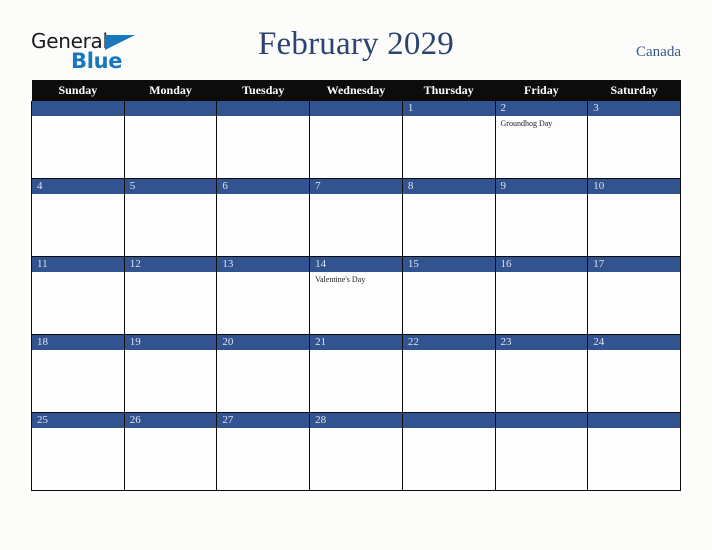 Image resolution: width=712 pixels, height=550 pixels. What do you see at coordinates (526, 123) in the screenshot?
I see `holiday-label: Groundhog Day` at bounding box center [526, 123].